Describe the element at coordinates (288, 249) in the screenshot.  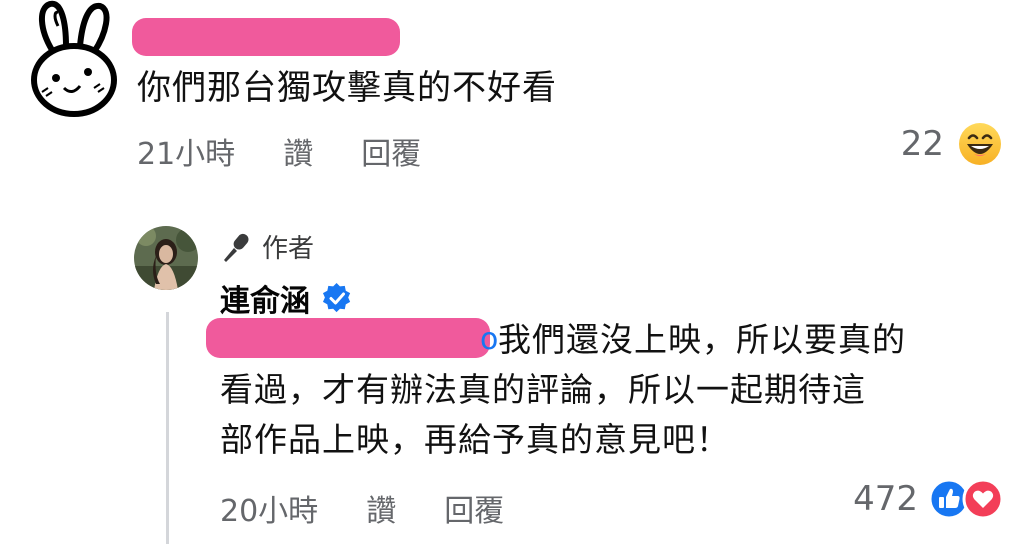
I see `author-badge-label: 作者` at that location.